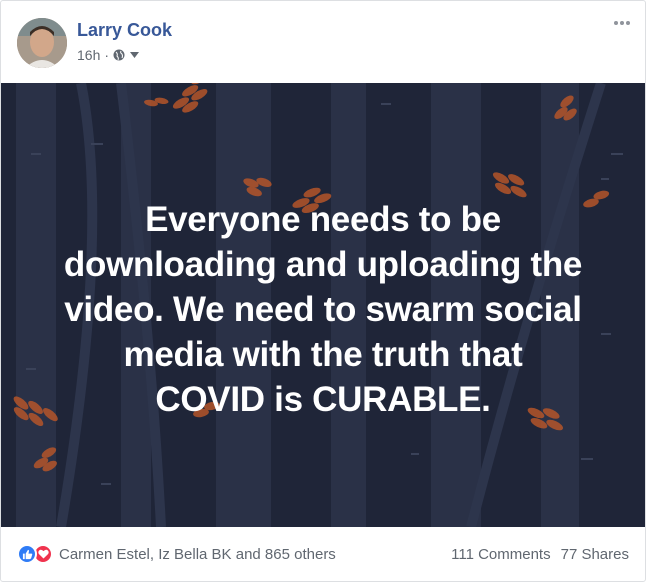  Describe the element at coordinates (197, 554) in the screenshot. I see `reaction-names: Carmen Estel, Iz Bella BK and 865 others` at that location.